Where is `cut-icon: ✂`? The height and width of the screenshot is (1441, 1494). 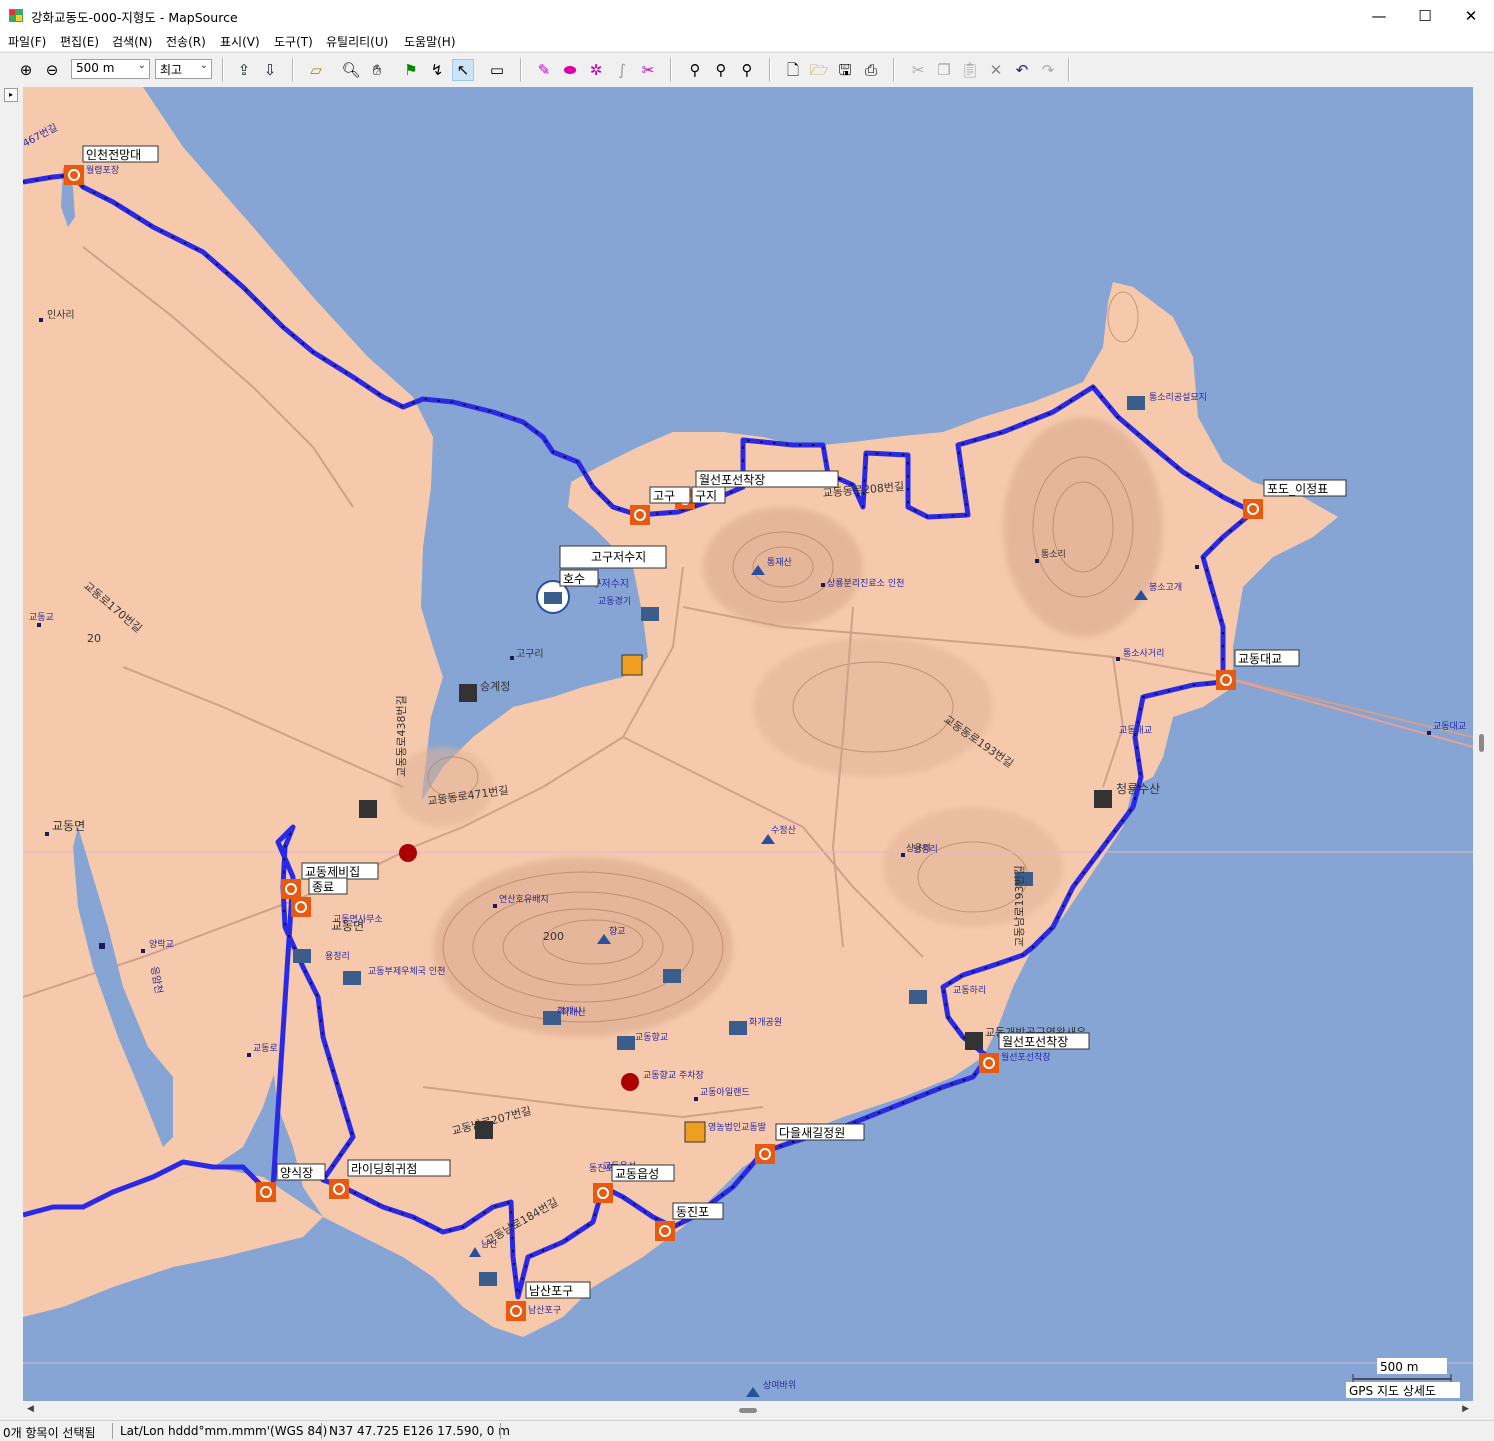 cut-icon: ✂ is located at coordinates (918, 70).